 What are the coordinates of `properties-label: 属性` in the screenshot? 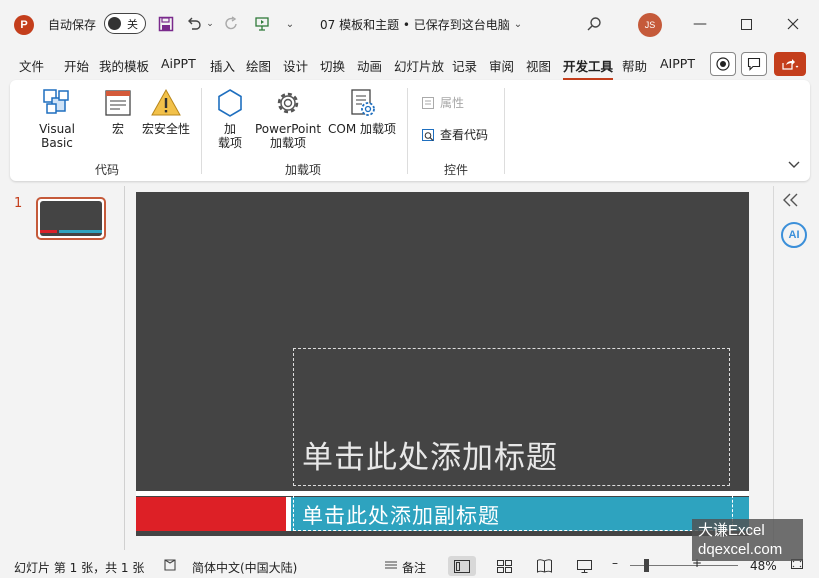 It's located at (452, 103).